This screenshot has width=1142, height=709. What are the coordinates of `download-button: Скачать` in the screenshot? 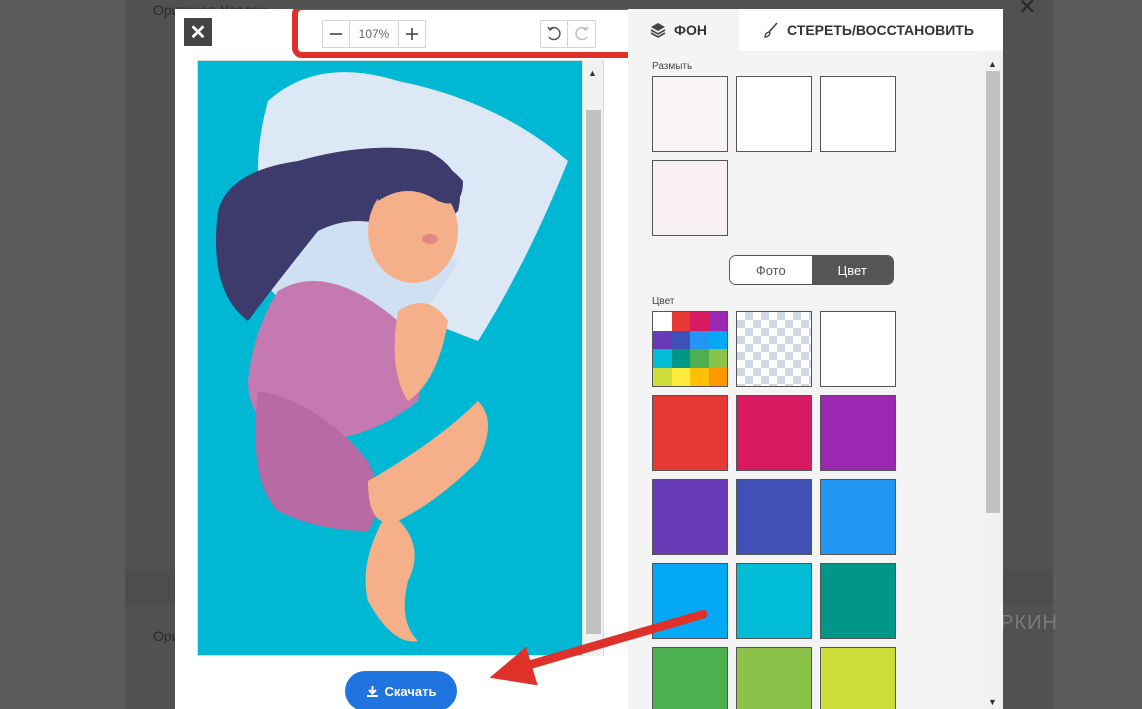 It's located at (401, 690).